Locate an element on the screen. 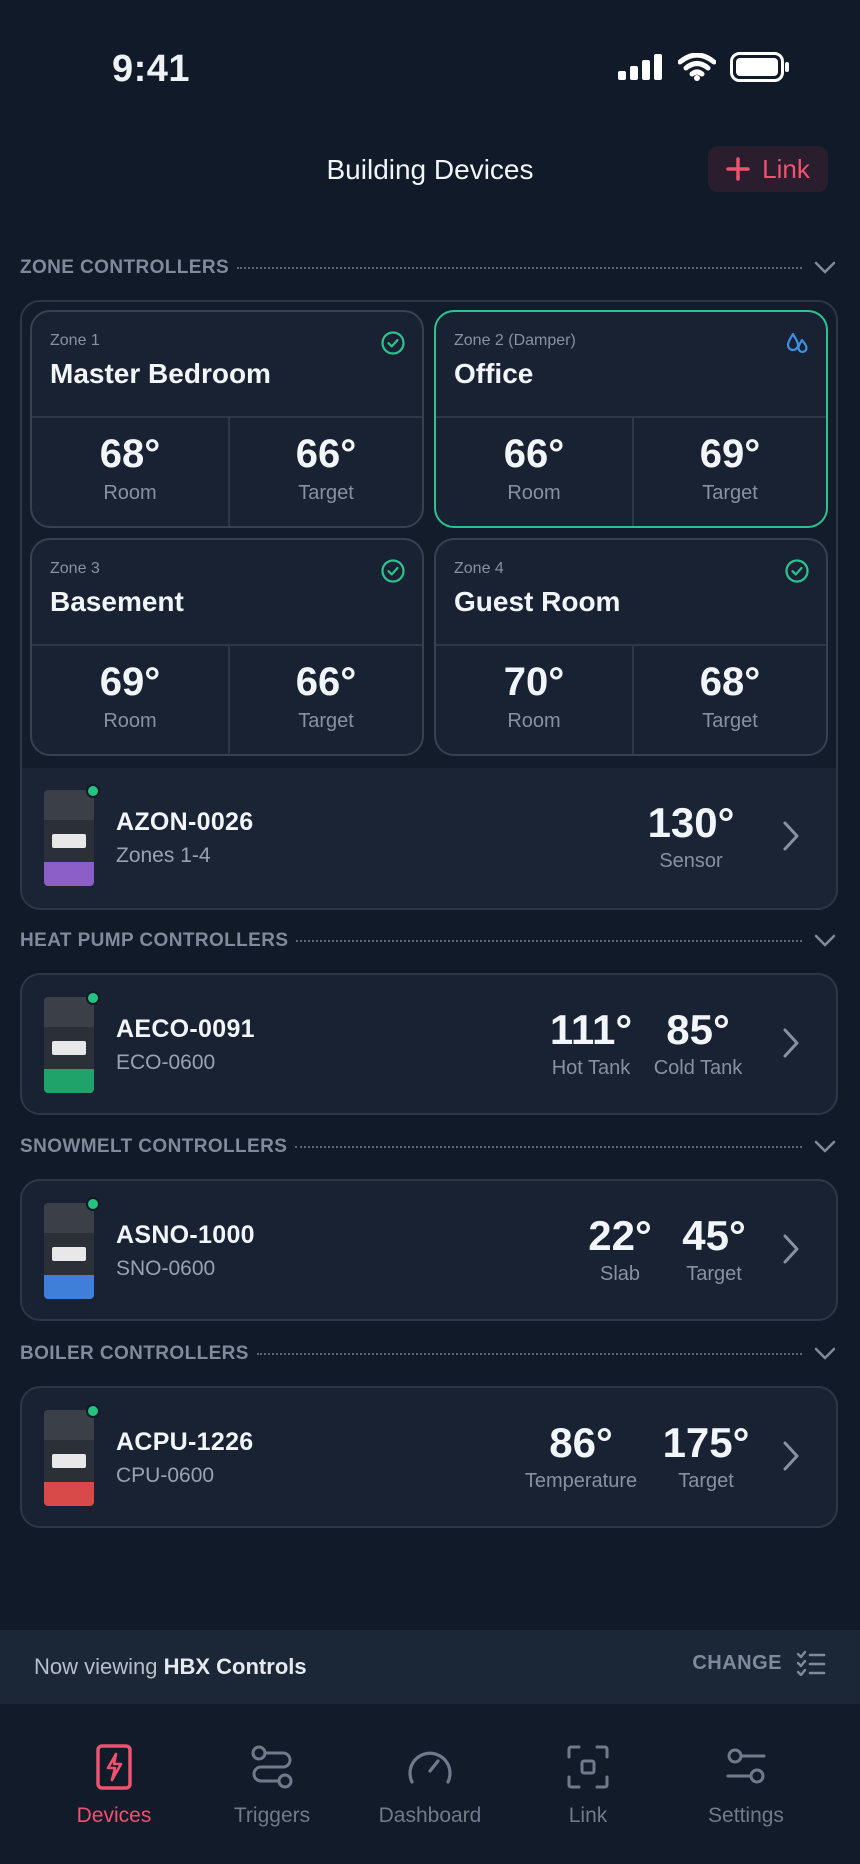 The image size is (860, 1864). zone-target-temp: 68° Target is located at coordinates (730, 697).